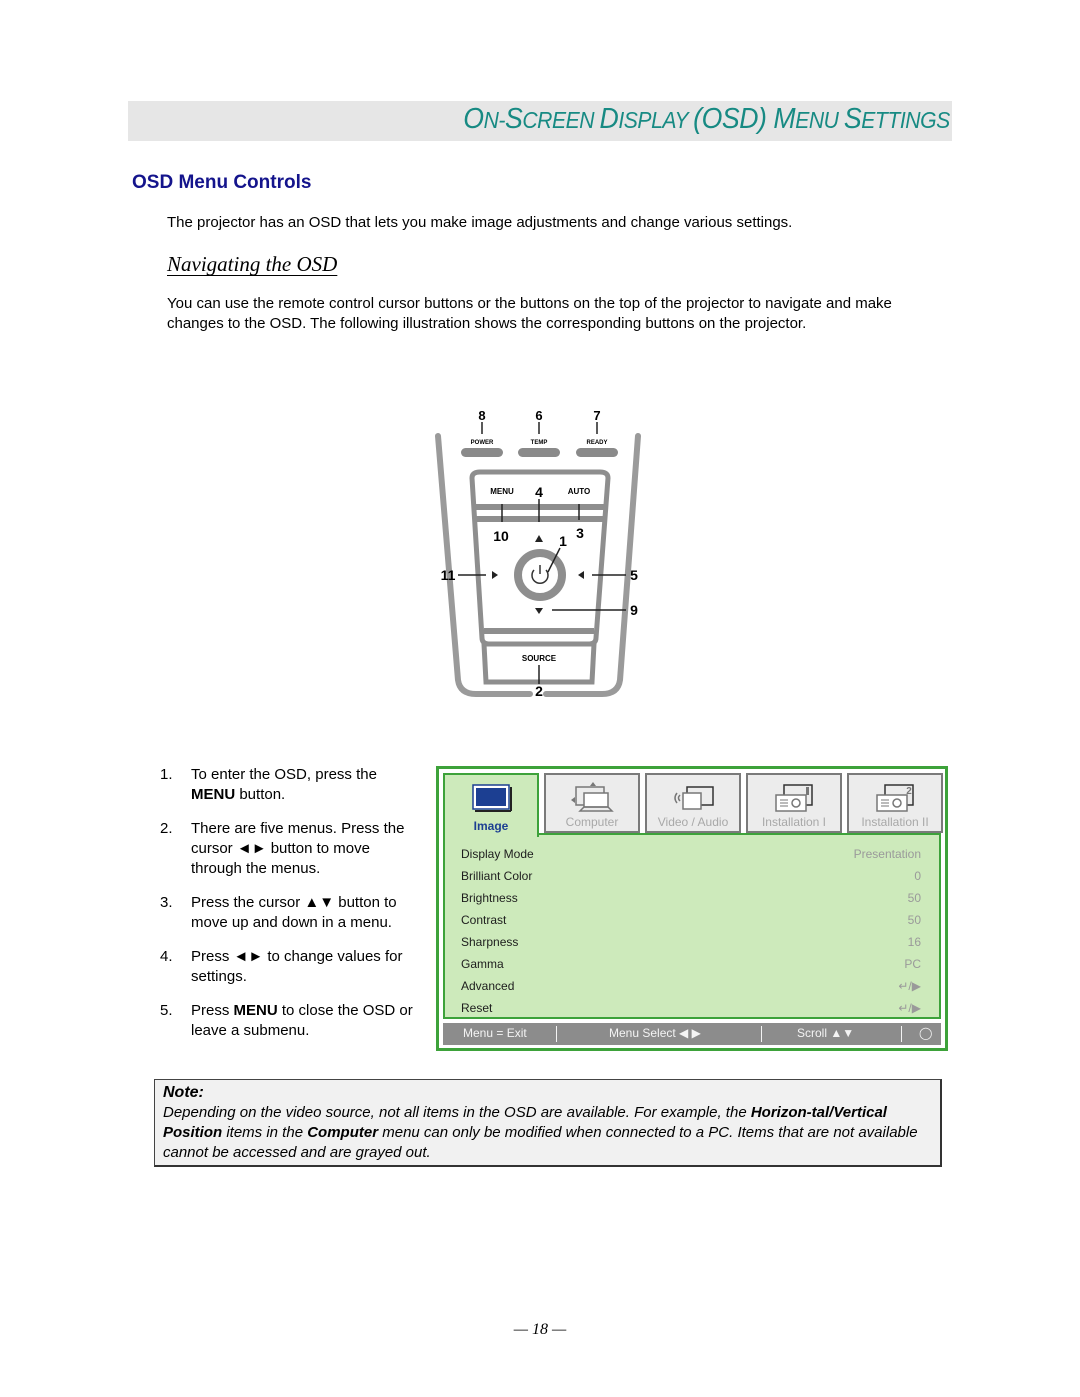  I want to click on callout-11: 11, so click(448, 575).